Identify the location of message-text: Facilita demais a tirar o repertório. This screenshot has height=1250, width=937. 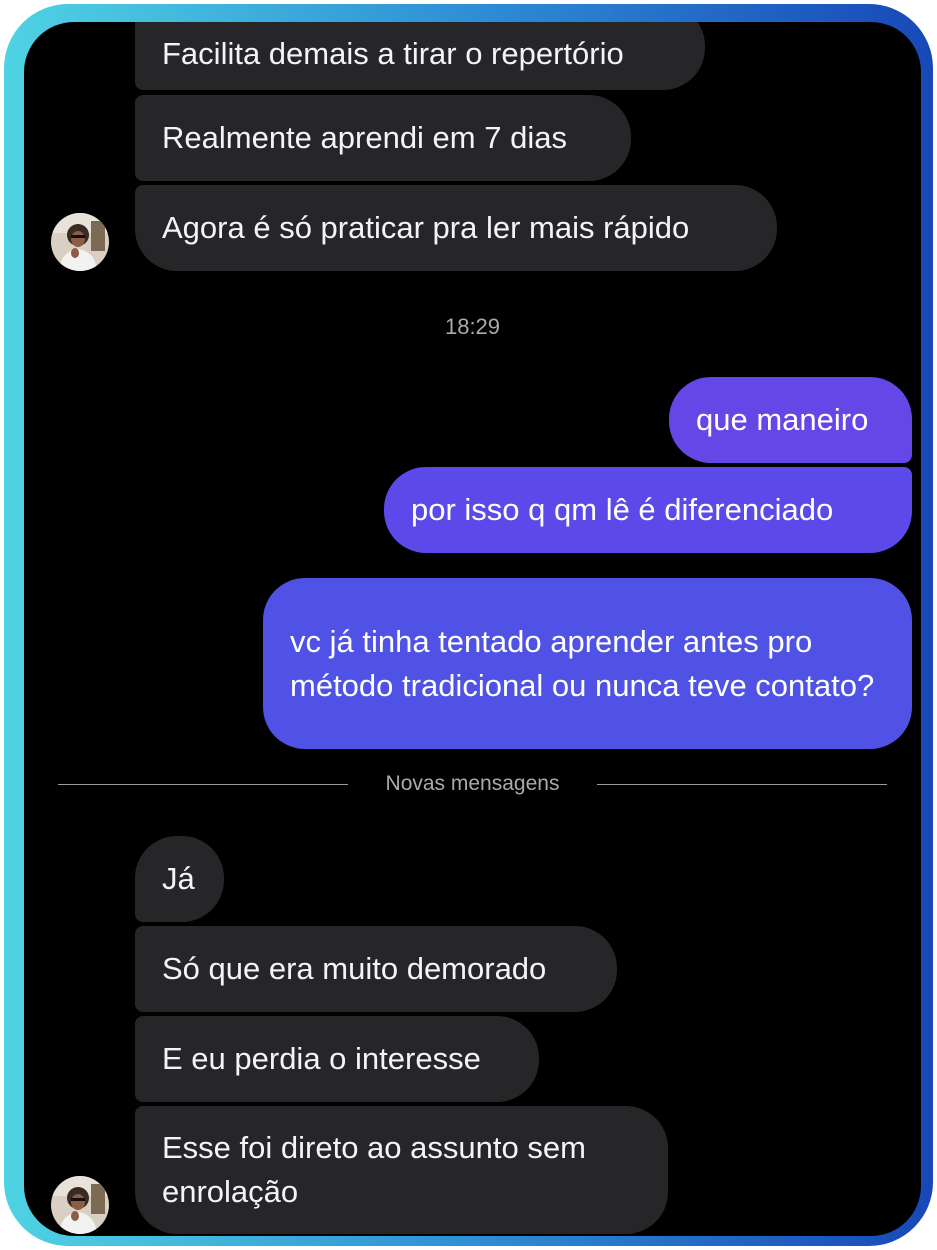
(393, 53).